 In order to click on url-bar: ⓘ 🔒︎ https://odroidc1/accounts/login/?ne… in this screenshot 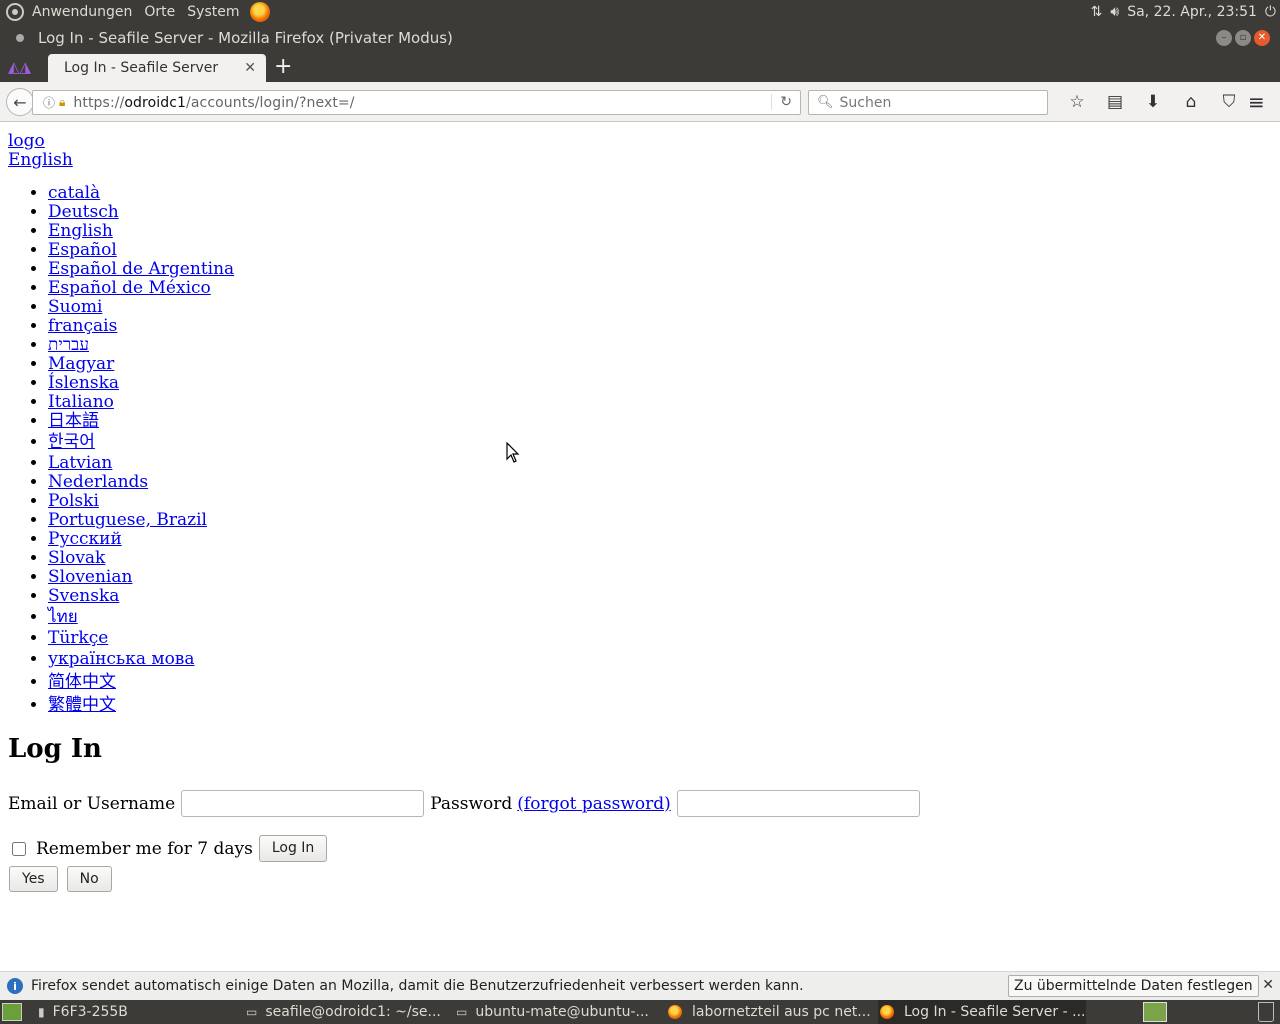, I will do `click(416, 102)`.